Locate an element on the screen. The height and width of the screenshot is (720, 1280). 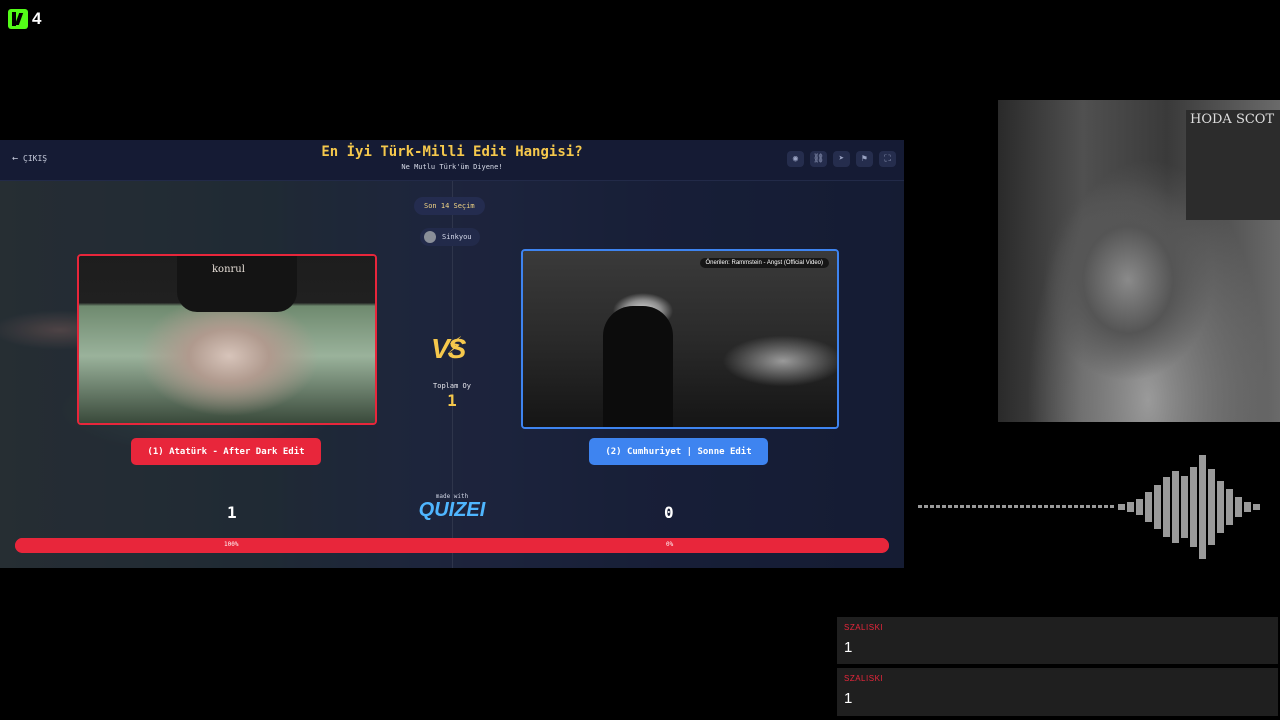
left-score: 1 is located at coordinates (232, 512).